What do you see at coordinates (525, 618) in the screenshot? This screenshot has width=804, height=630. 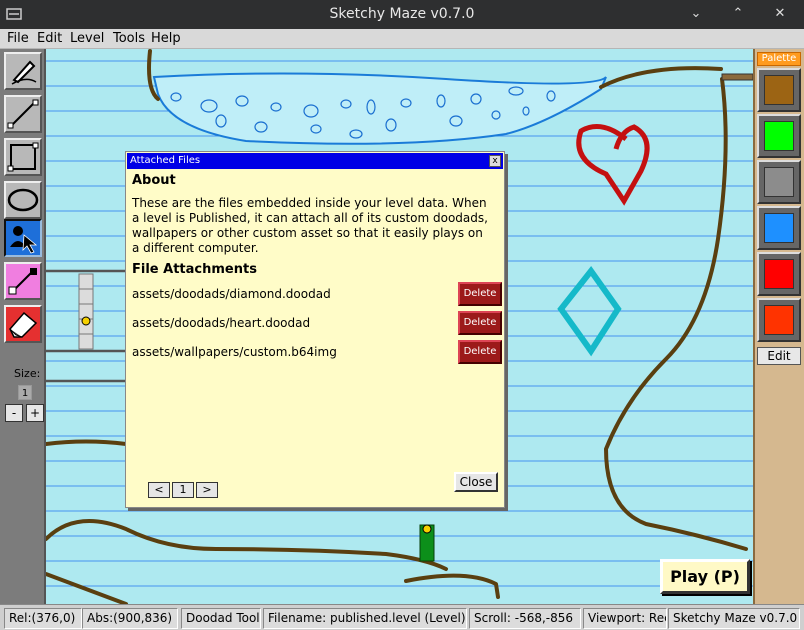 I see `status-scroll: Scroll: -568,-856` at bounding box center [525, 618].